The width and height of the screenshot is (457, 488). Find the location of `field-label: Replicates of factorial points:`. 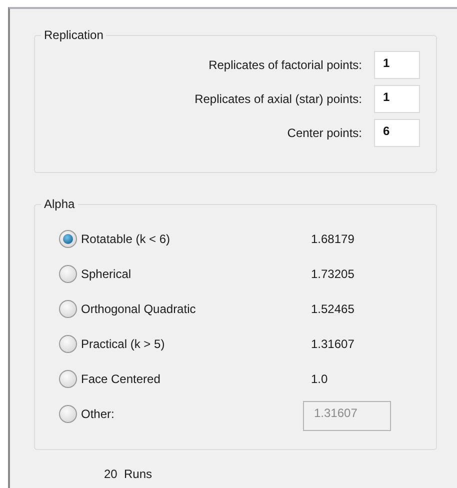

field-label: Replicates of factorial points: is located at coordinates (285, 65).